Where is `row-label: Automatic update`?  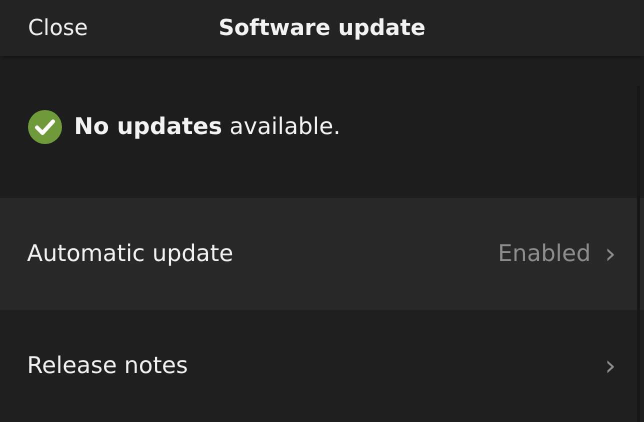
row-label: Automatic update is located at coordinates (130, 254).